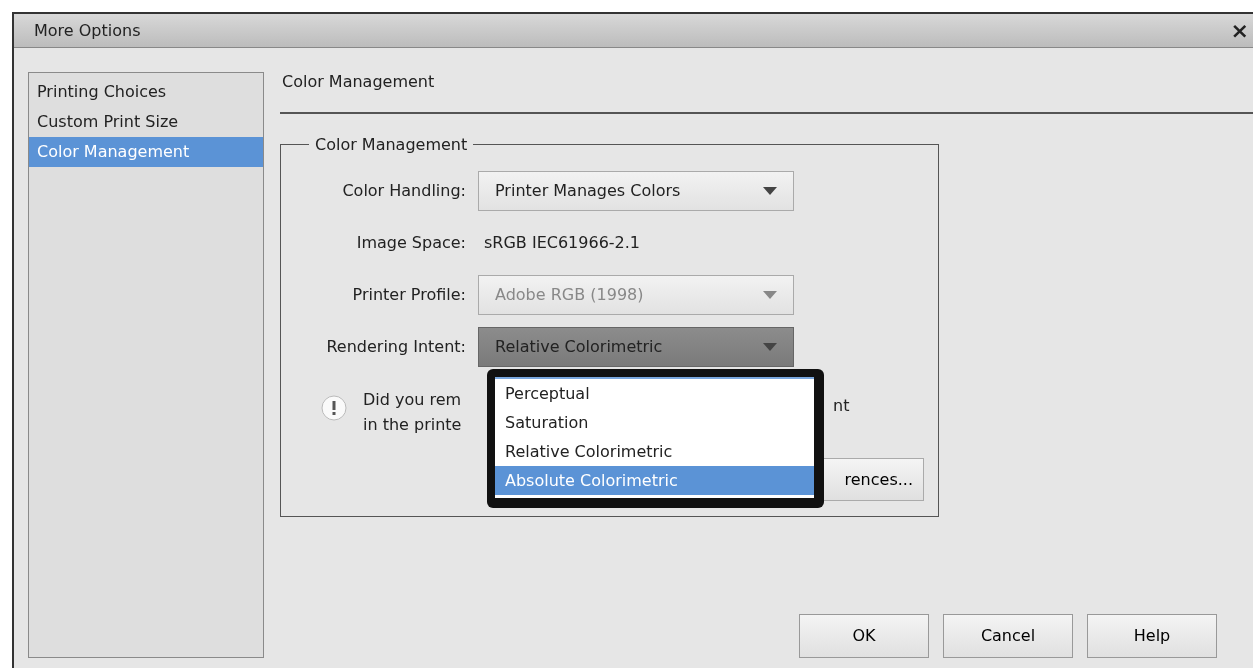 The width and height of the screenshot is (1253, 668). Describe the element at coordinates (654, 422) in the screenshot. I see `dropdown-option: Saturation` at that location.